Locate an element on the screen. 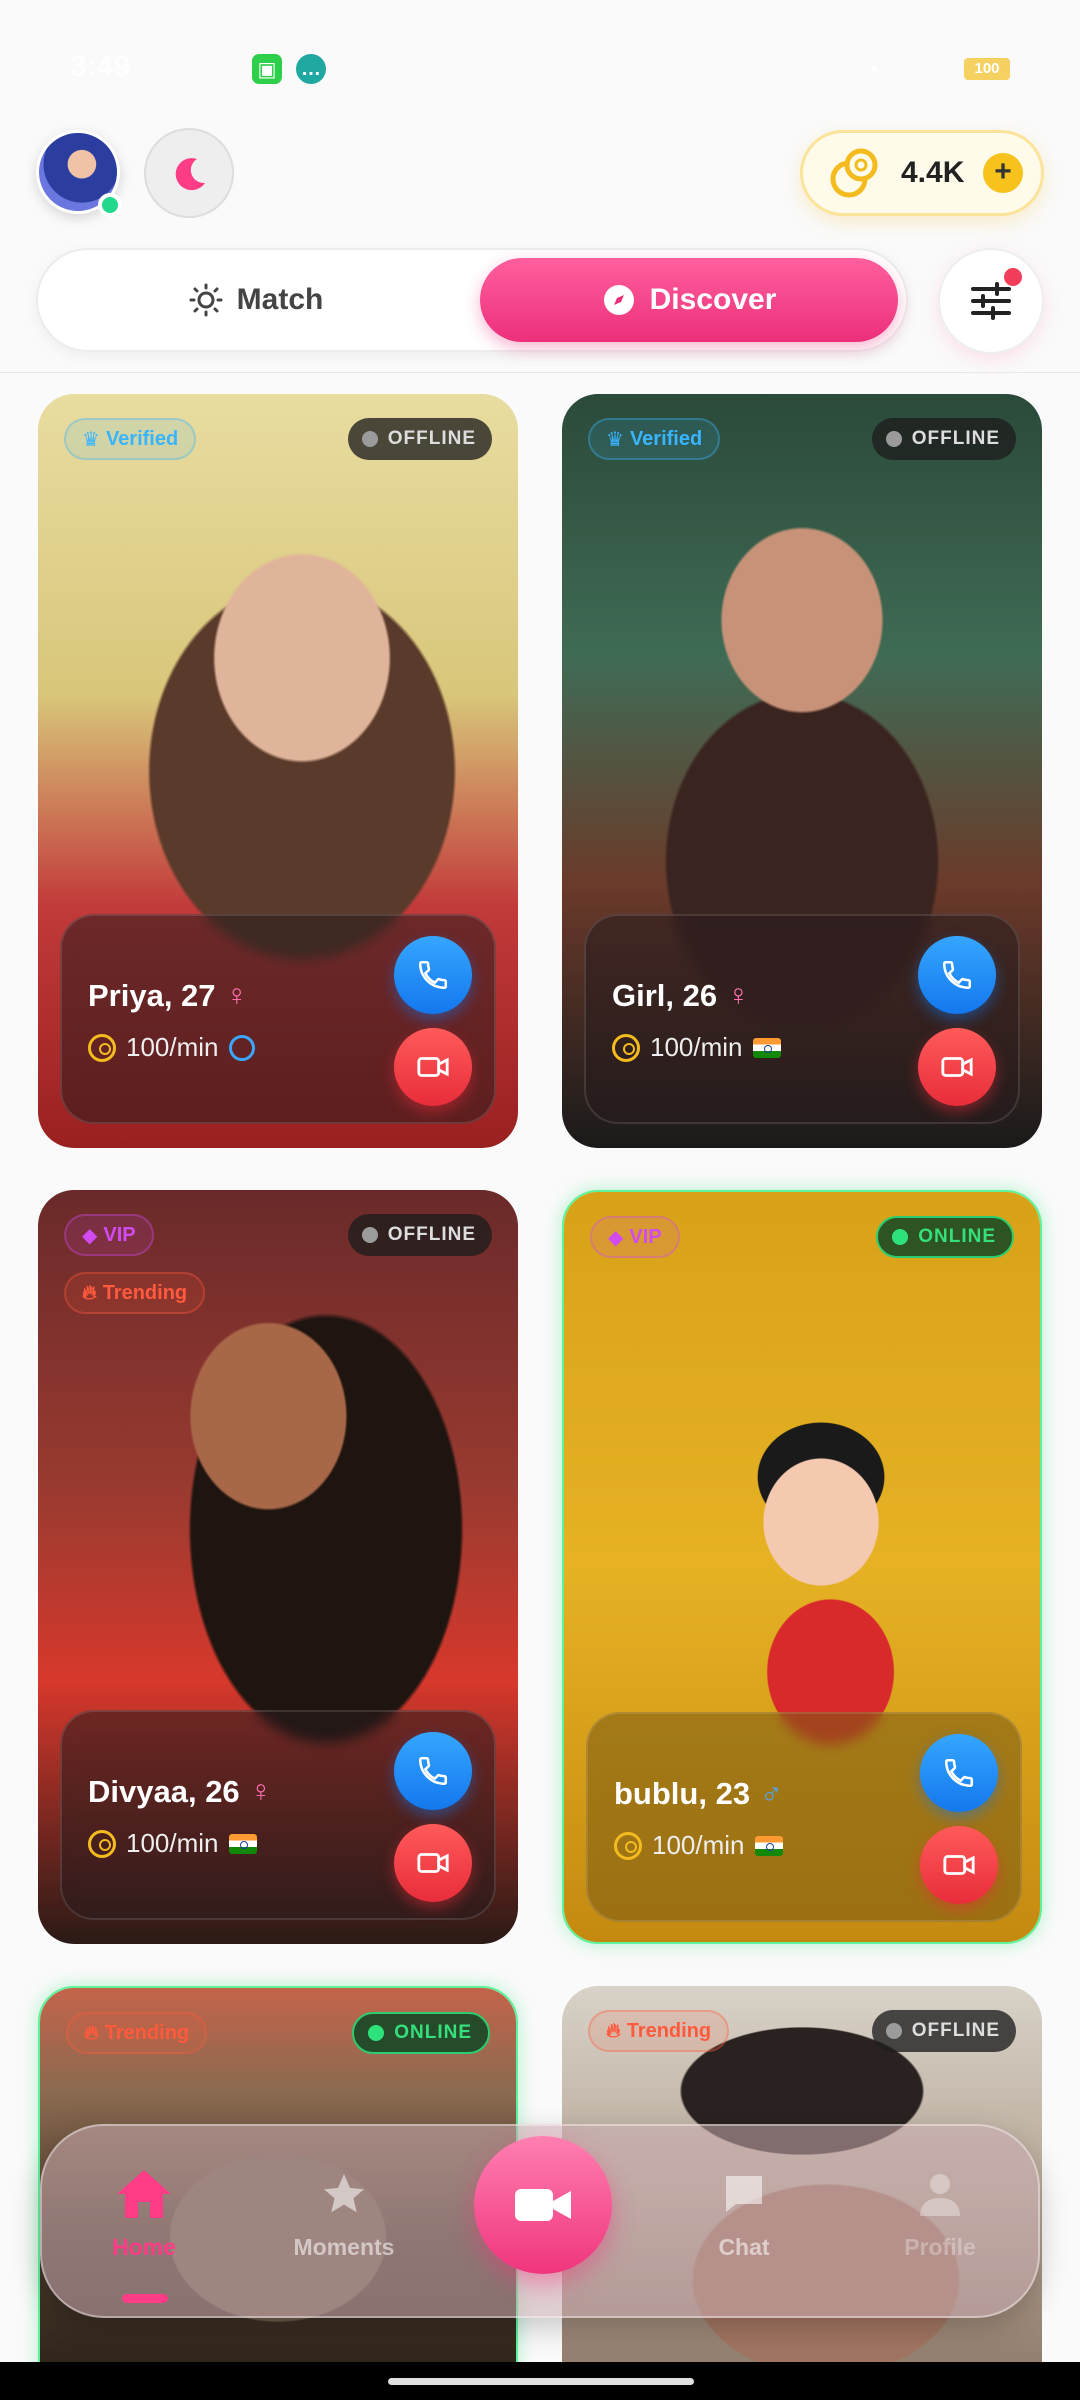 This screenshot has height=2400, width=1080. home-icon is located at coordinates (144, 2194).